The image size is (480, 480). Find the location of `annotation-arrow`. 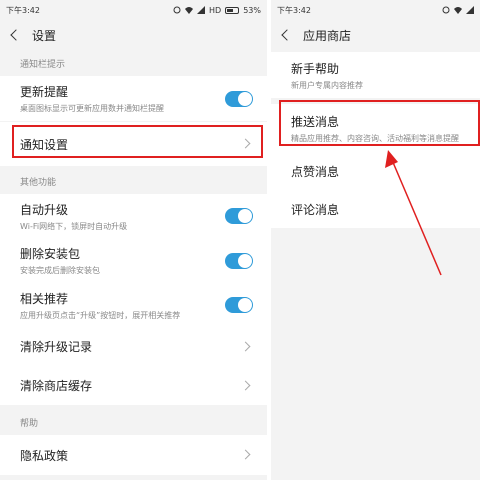

annotation-arrow is located at coordinates (413, 213).